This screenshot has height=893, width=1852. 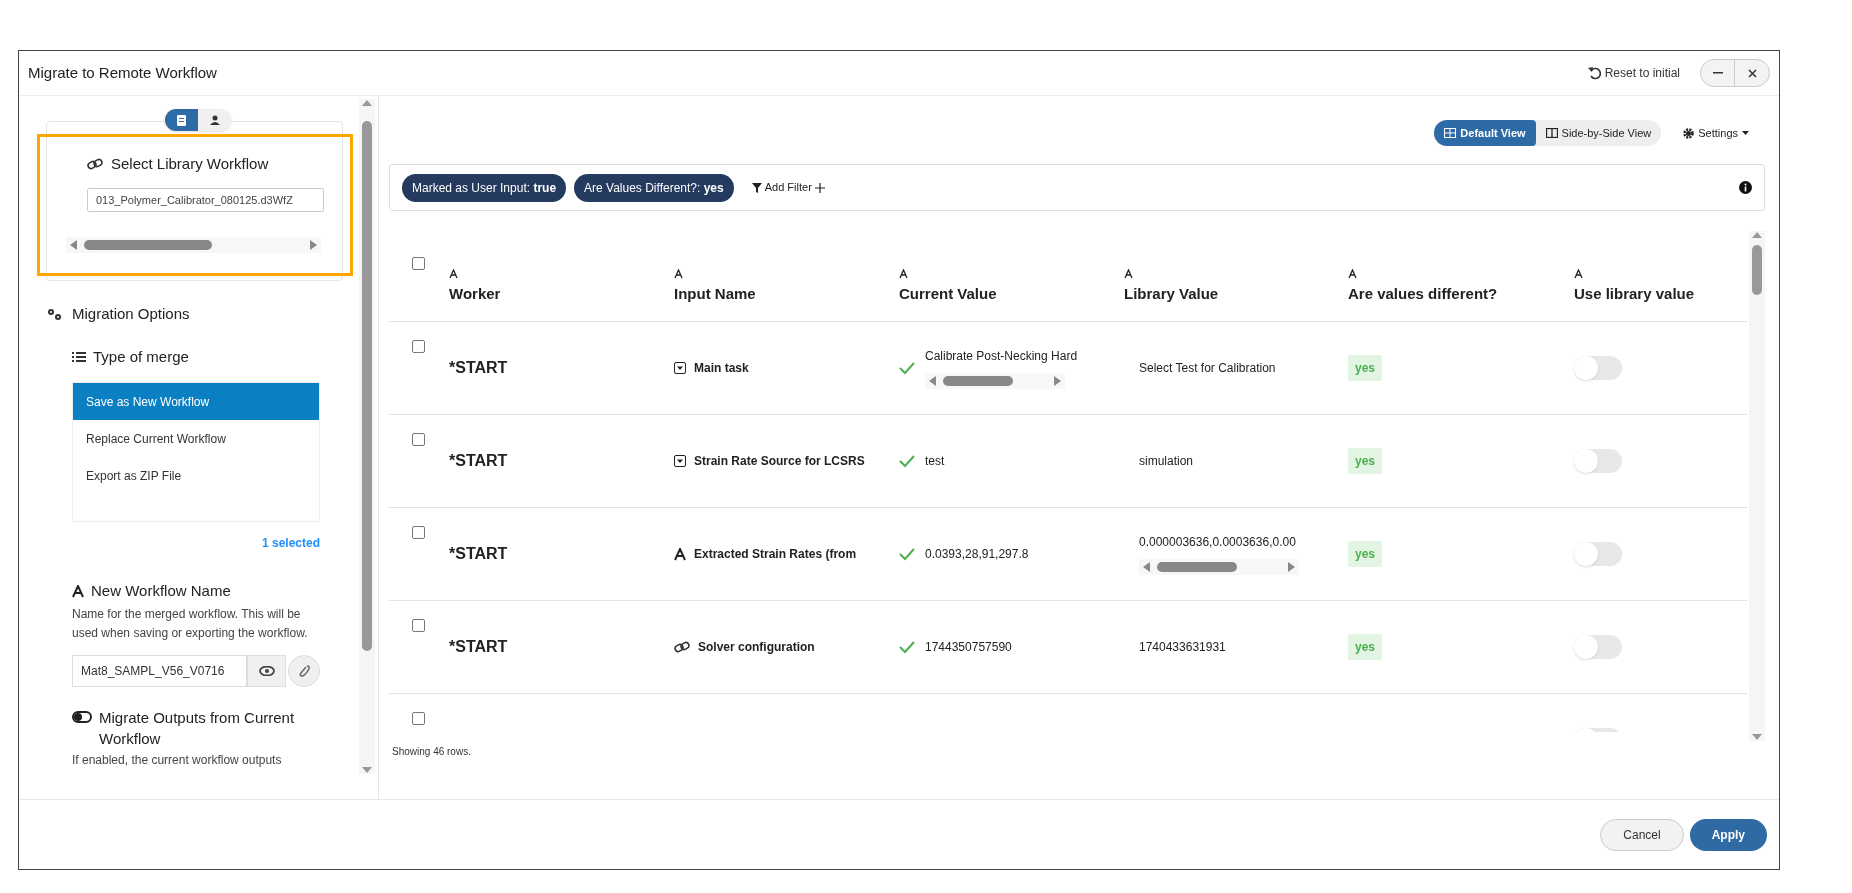 What do you see at coordinates (1551, 133) in the screenshot?
I see `columns-icon` at bounding box center [1551, 133].